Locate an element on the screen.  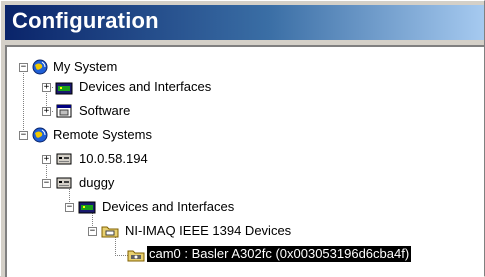
tree-item-remote-ip: 10.0.58.194 is located at coordinates (113, 159).